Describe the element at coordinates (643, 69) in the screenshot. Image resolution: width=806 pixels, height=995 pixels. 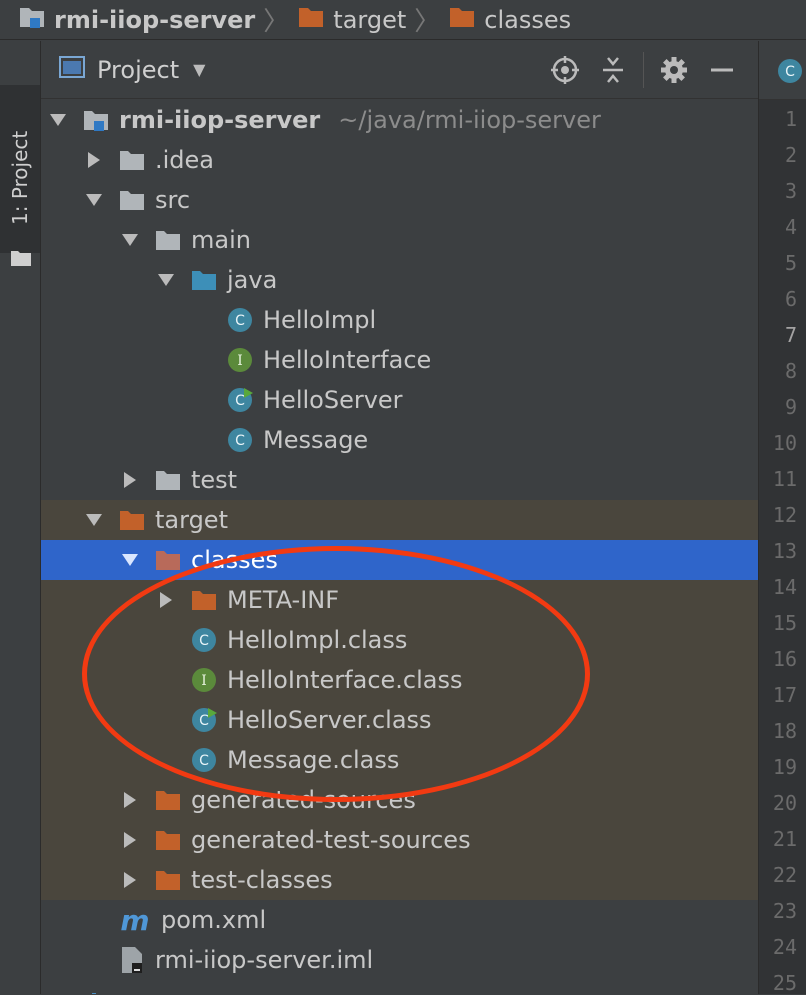
I see `toolbar-divider` at that location.